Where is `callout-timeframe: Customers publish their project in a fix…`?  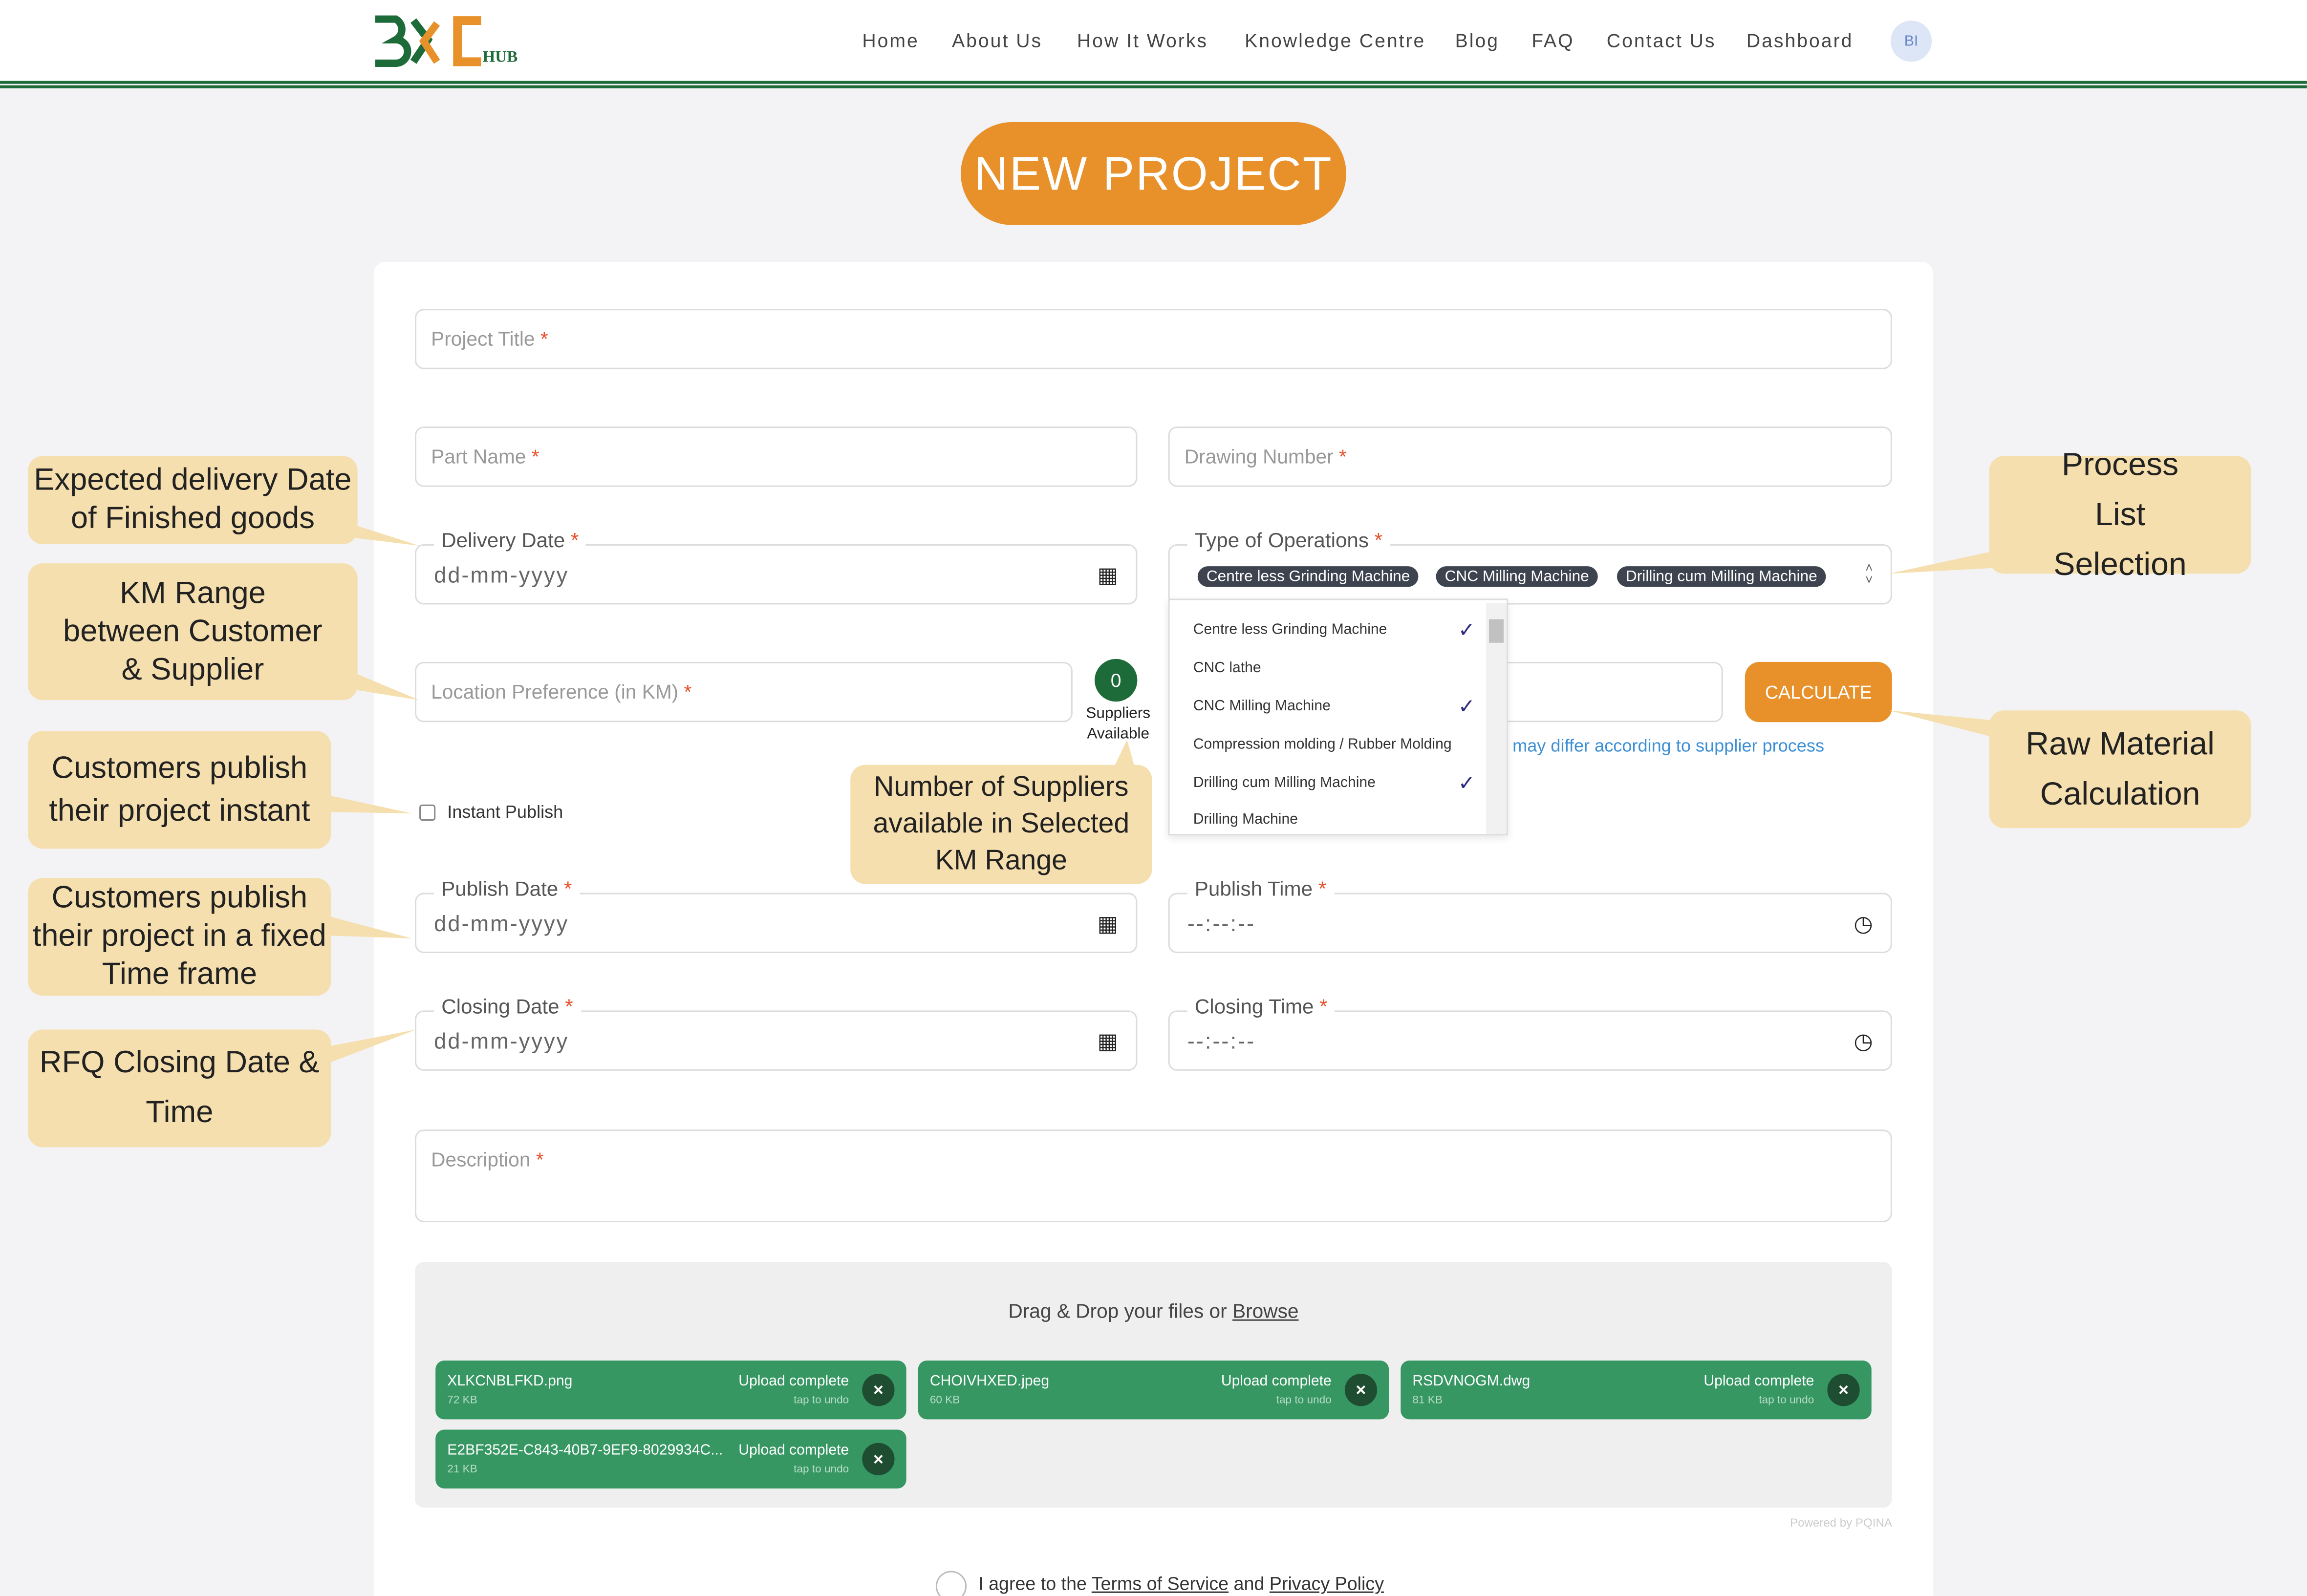
callout-timeframe: Customers publish their project in a fix… is located at coordinates (179, 937).